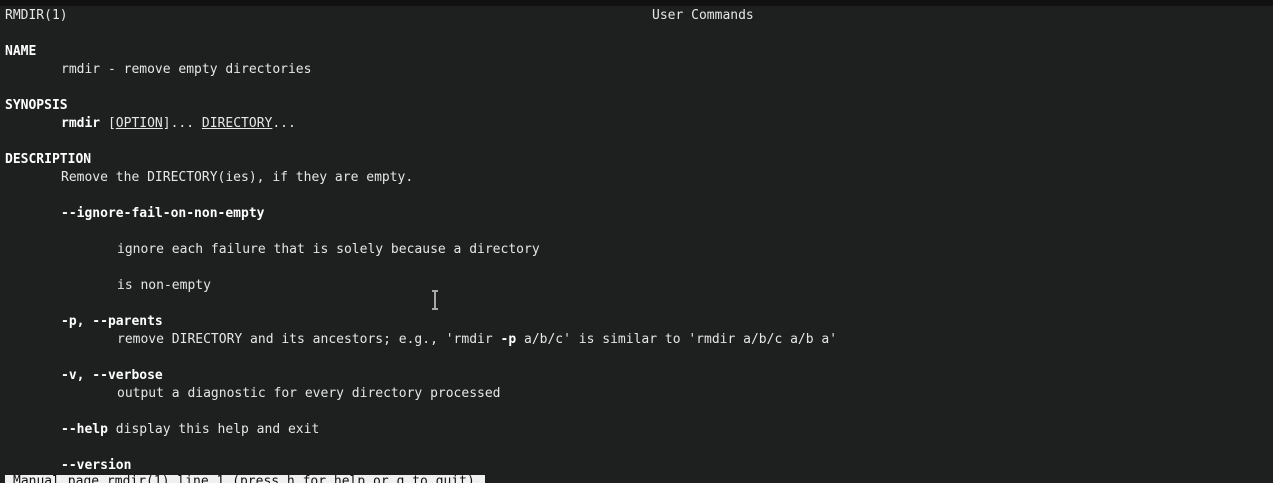 The width and height of the screenshot is (1273, 483). What do you see at coordinates (139, 123) in the screenshot?
I see `synopsis-option: OPTION` at bounding box center [139, 123].